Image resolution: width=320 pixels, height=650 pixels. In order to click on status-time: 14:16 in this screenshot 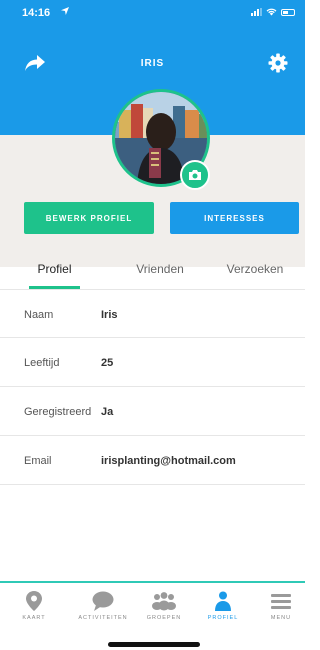, I will do `click(36, 13)`.